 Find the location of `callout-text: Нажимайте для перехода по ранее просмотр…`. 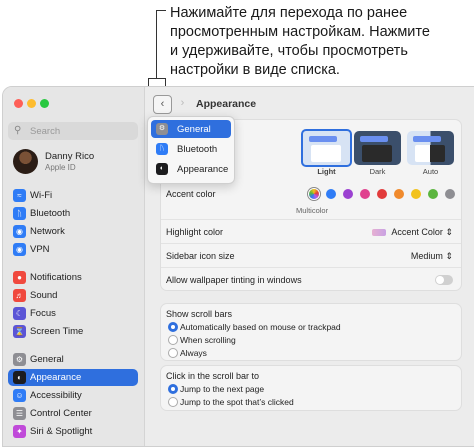

callout-text: Нажимайте для перехода по ранее просмотр… is located at coordinates (320, 42).